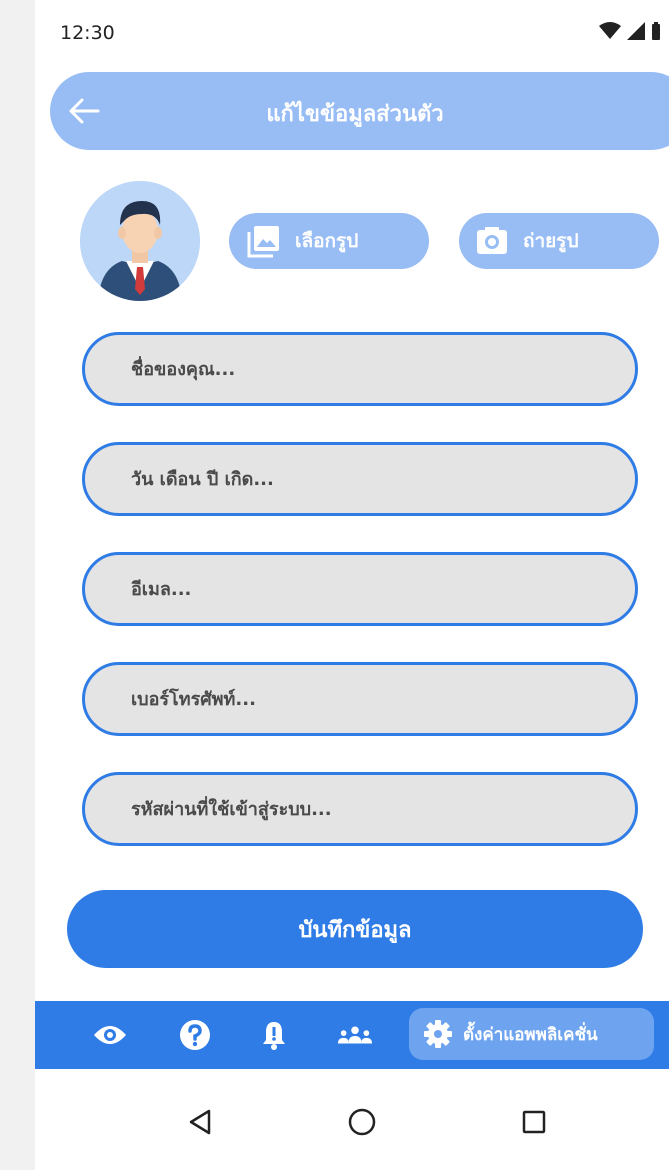 Image resolution: width=669 pixels, height=1170 pixels. What do you see at coordinates (355, 929) in the screenshot?
I see `save-button: บันทึกข้อมูล` at bounding box center [355, 929].